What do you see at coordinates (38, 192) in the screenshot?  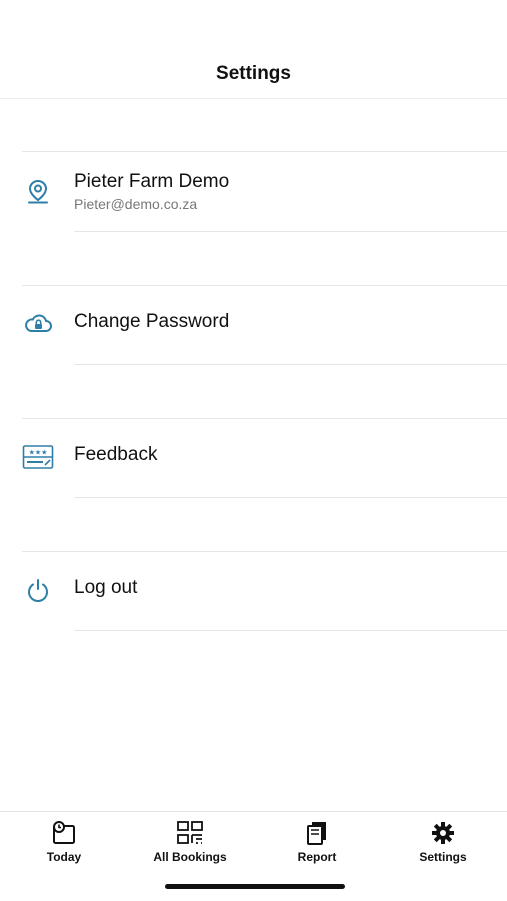 I see `location-pin-icon` at bounding box center [38, 192].